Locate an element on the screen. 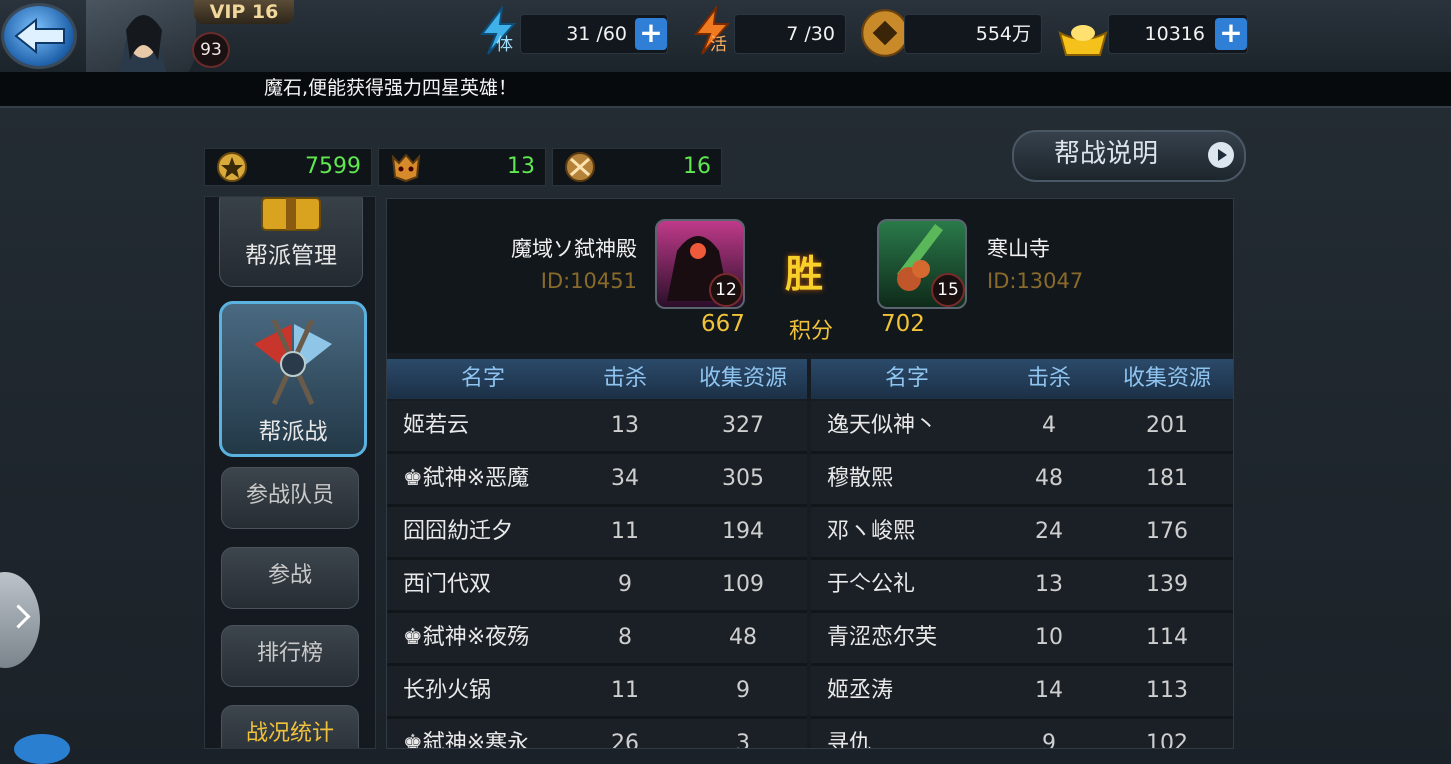 The height and width of the screenshot is (764, 1451). player-name: ♚弑神※恶魔 is located at coordinates (466, 478).